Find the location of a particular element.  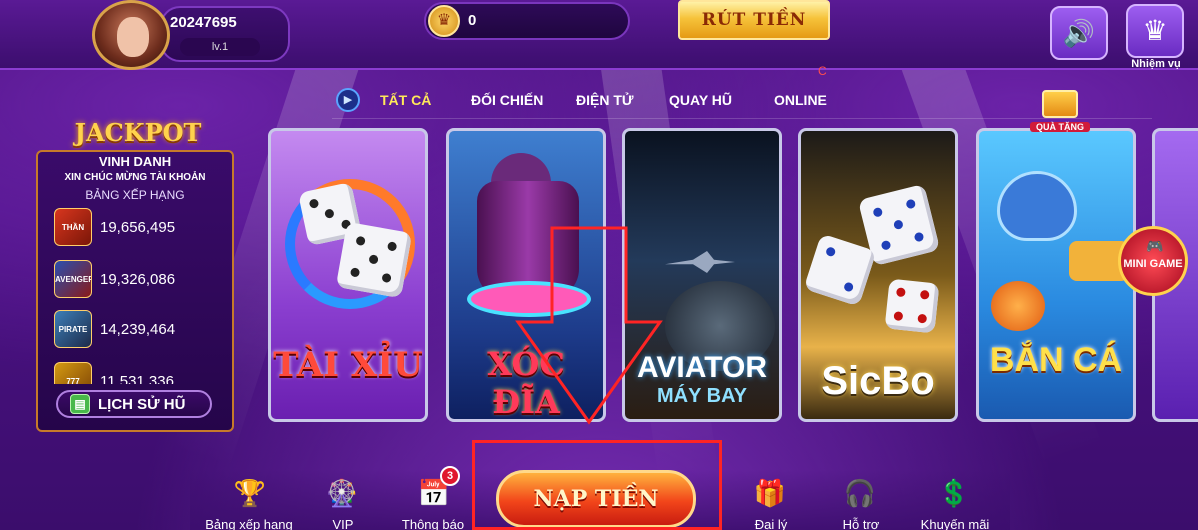

jackpot-congrats-label: XIN CHÚC MỪNG TÀI KHOẢN is located at coordinates (135, 177).